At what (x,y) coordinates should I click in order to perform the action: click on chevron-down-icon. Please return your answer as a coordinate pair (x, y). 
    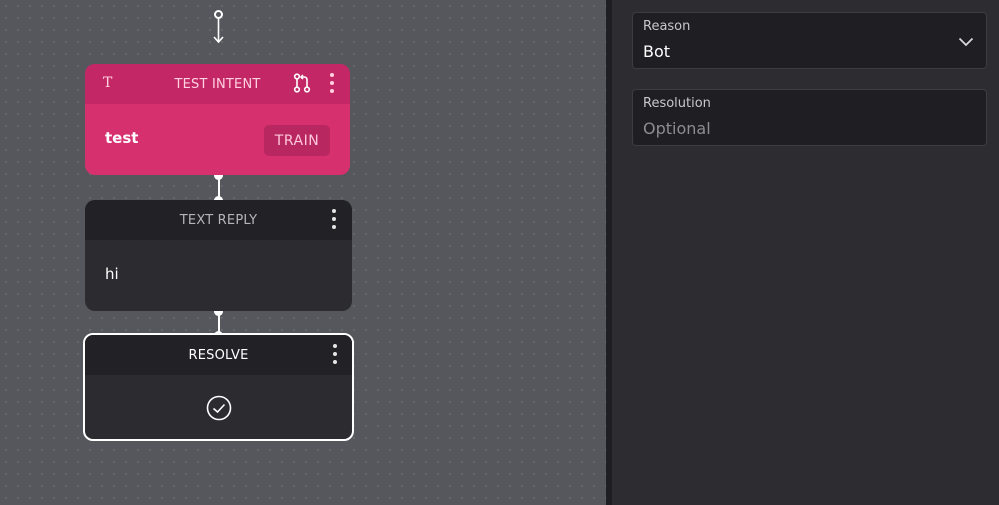
    Looking at the image, I should click on (966, 42).